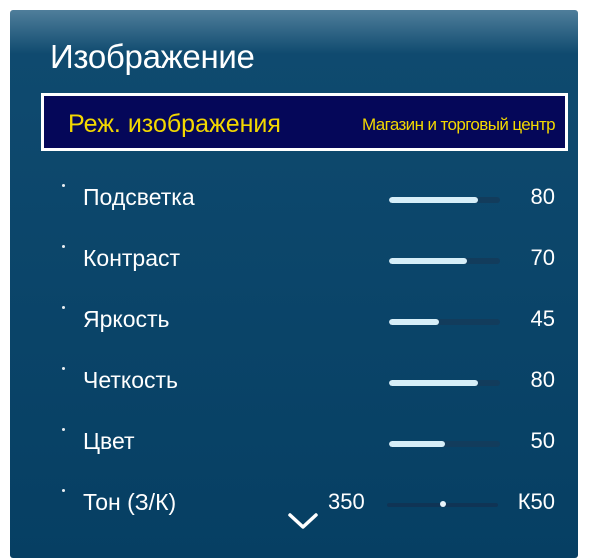 The image size is (598, 558). I want to click on sharpness-value: 80, so click(542, 379).